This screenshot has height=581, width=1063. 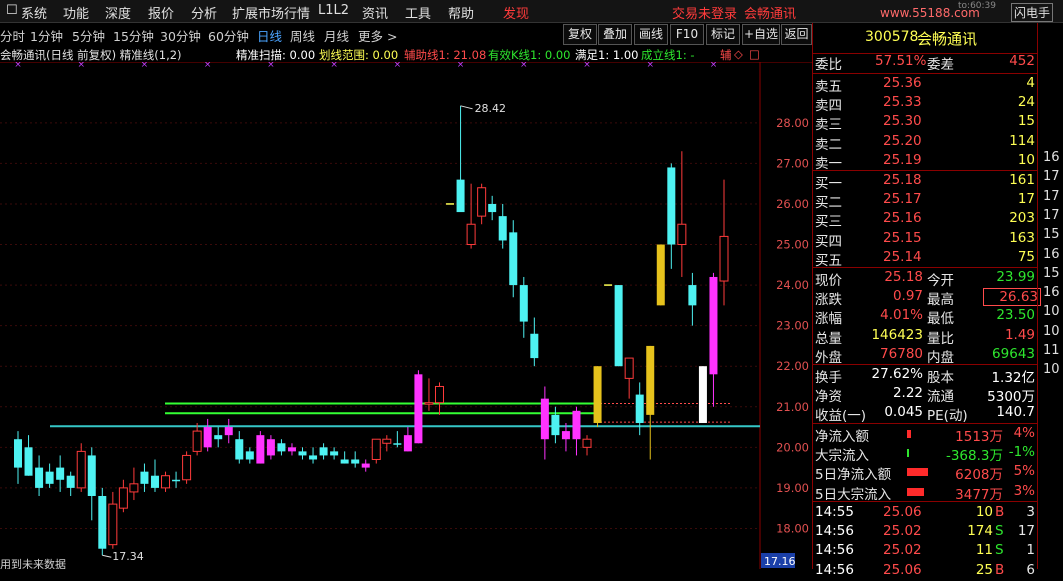 What do you see at coordinates (902, 569) in the screenshot?
I see `tick-price: 25.06` at bounding box center [902, 569].